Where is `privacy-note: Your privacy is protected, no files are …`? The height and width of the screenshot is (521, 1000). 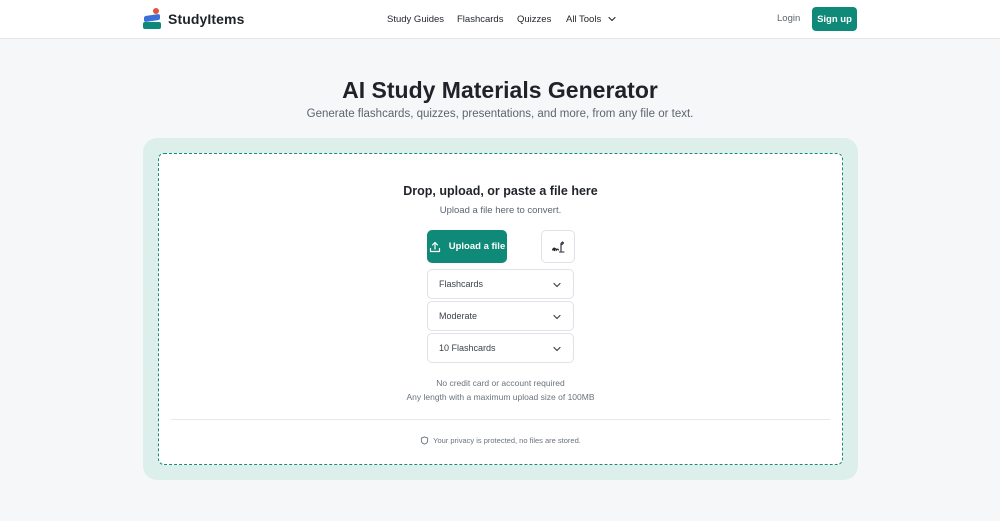 privacy-note: Your privacy is protected, no files are … is located at coordinates (500, 440).